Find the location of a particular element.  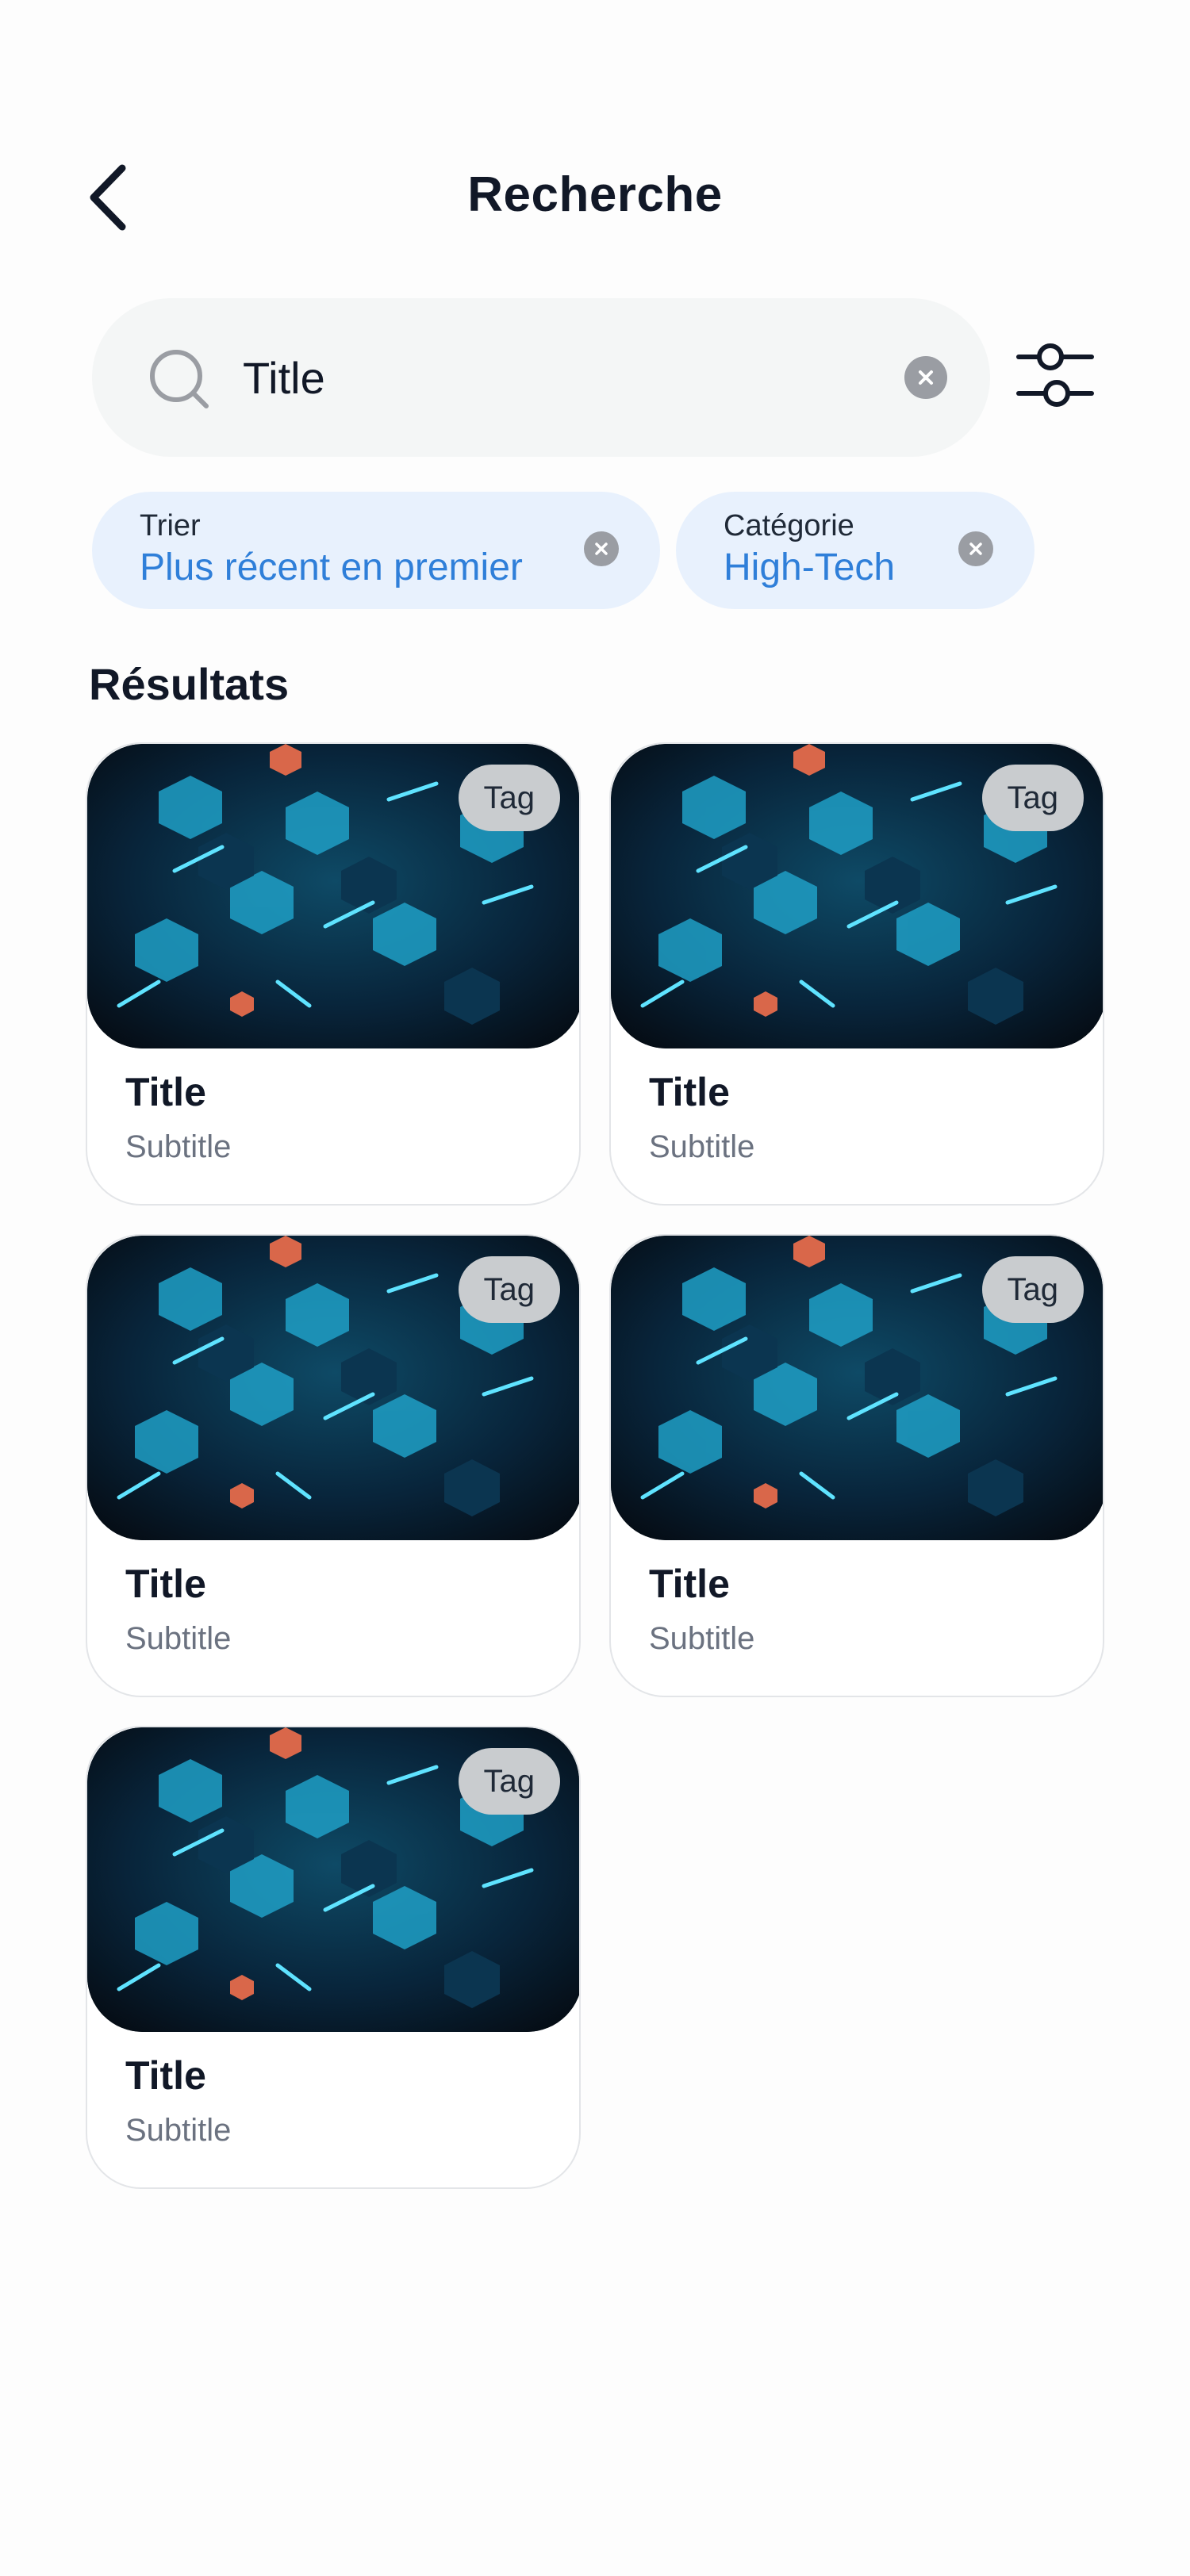

chip-label: Trier is located at coordinates (170, 525).